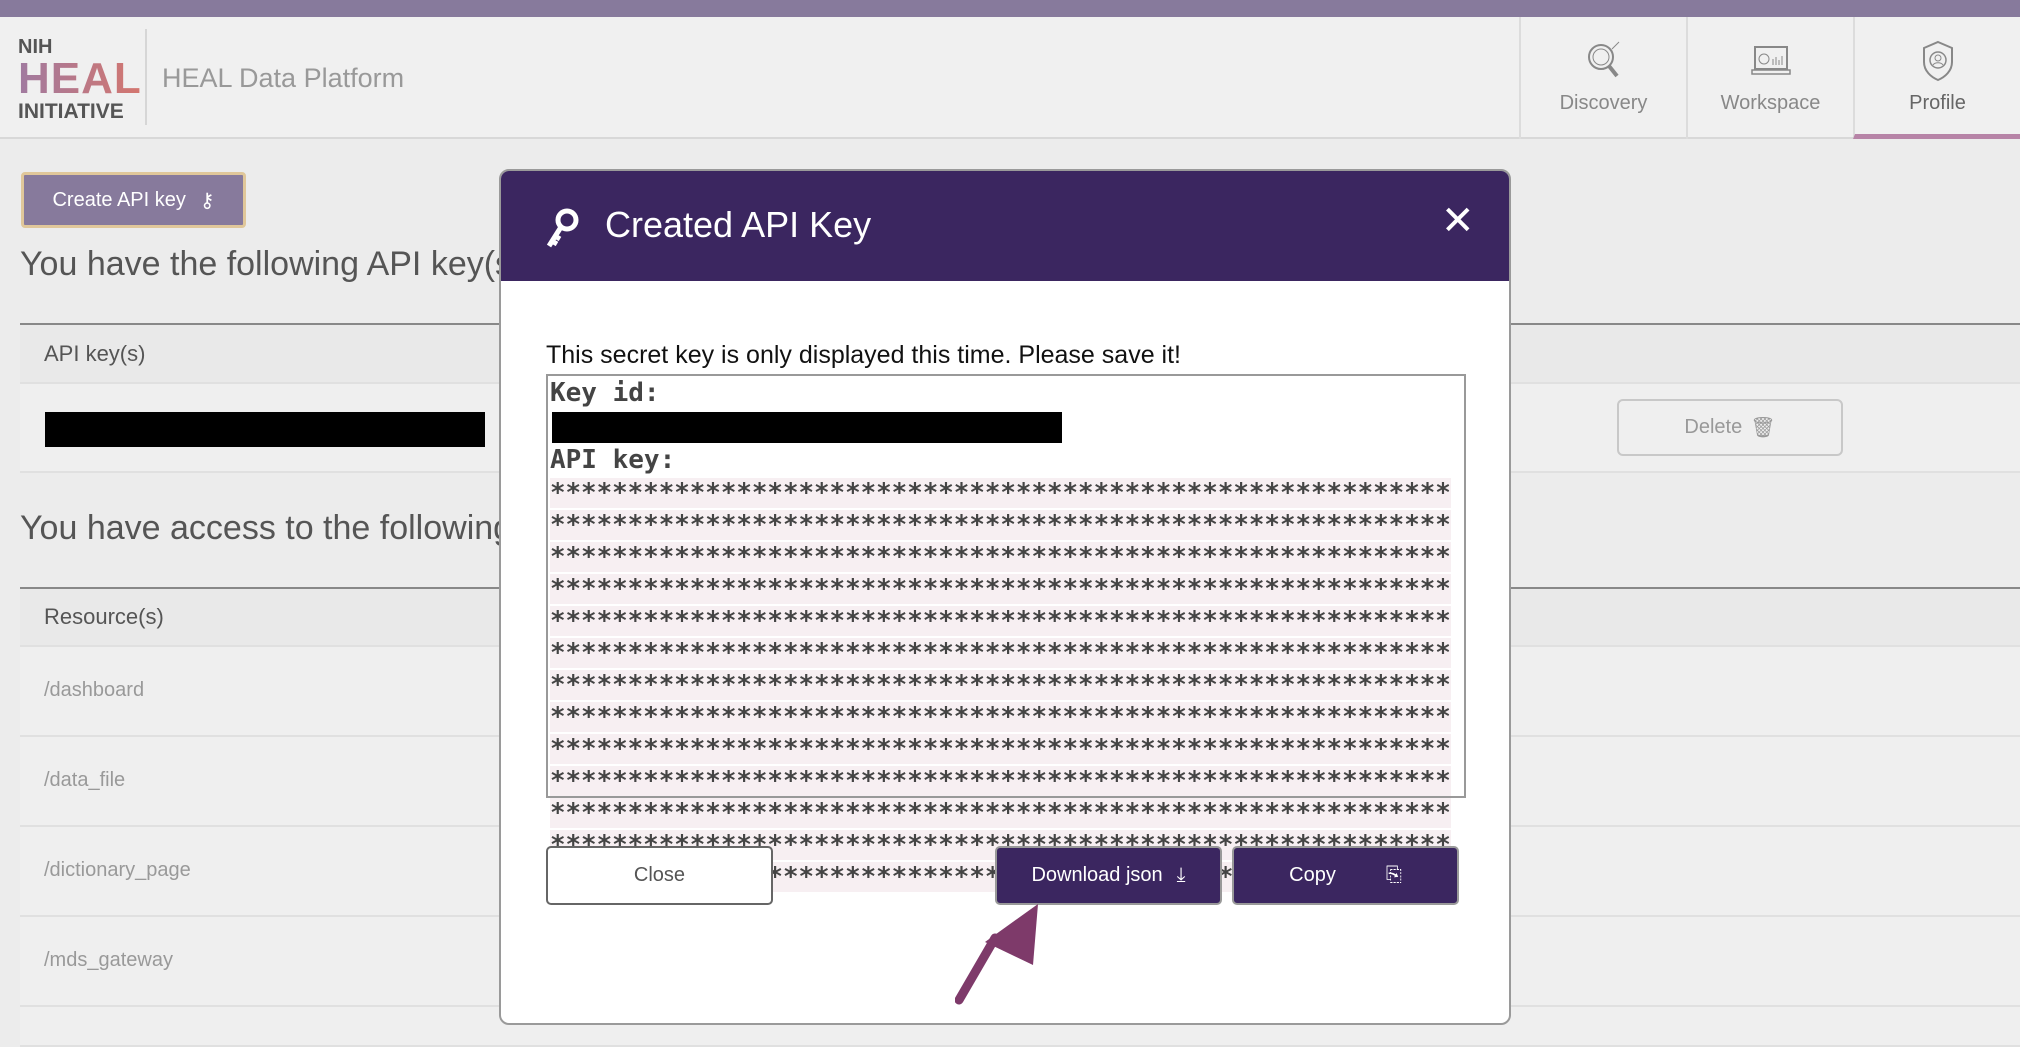 The image size is (2020, 1047). I want to click on divider, so click(146, 77).